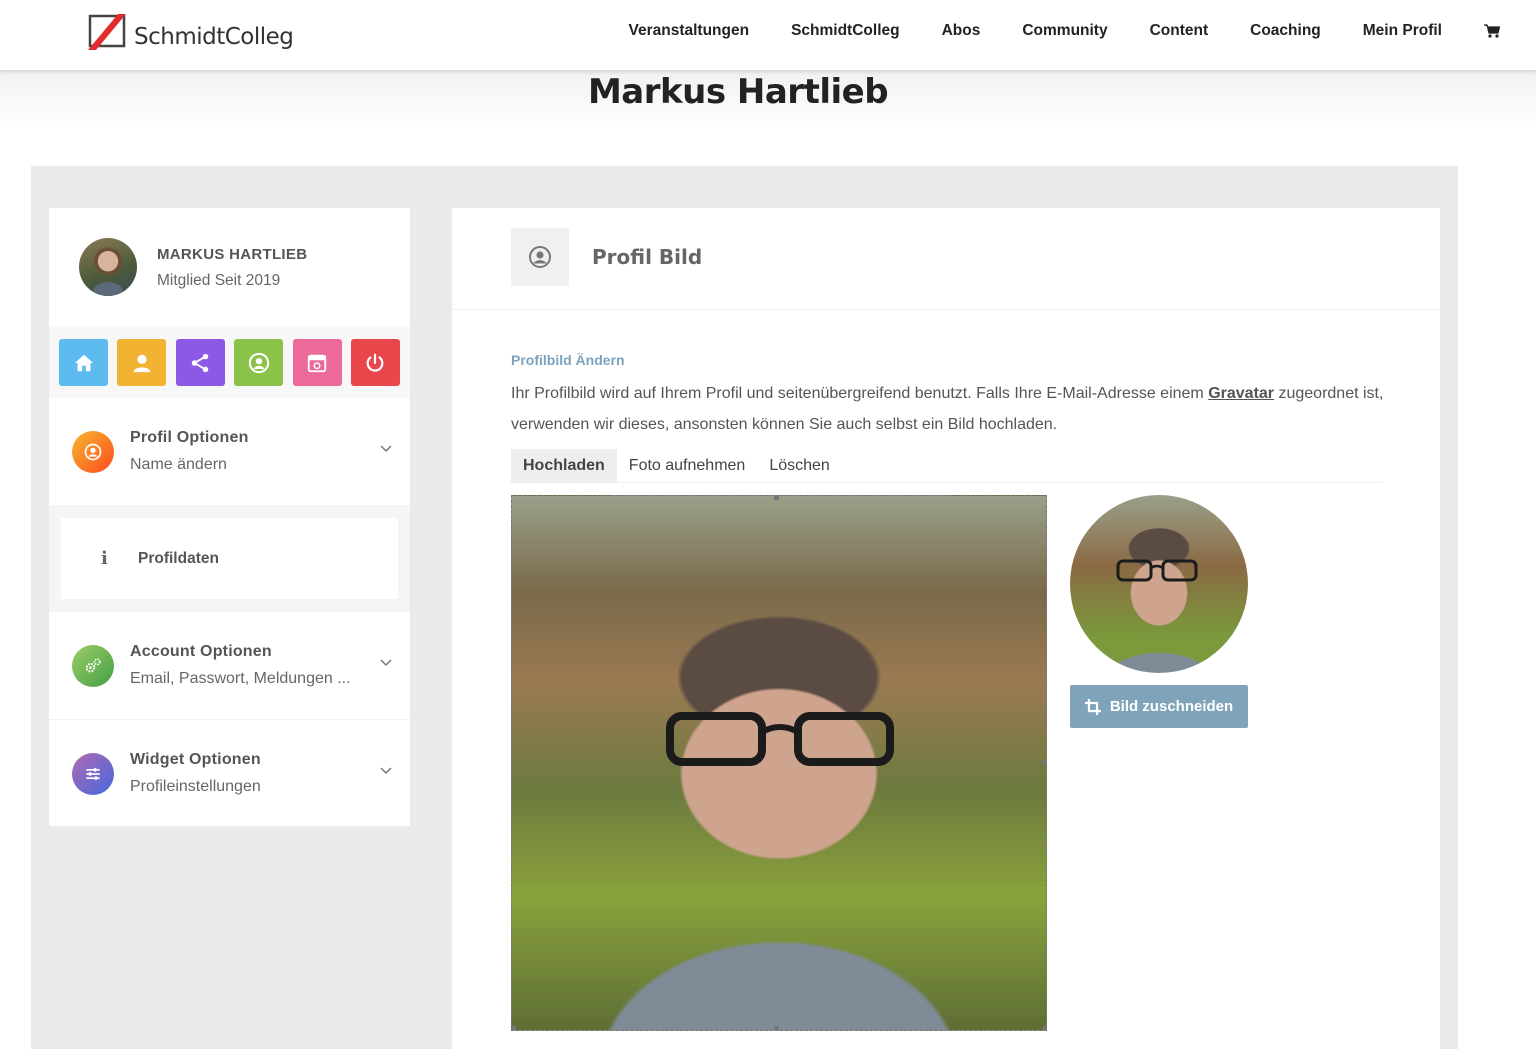 The width and height of the screenshot is (1536, 1049). What do you see at coordinates (93, 666) in the screenshot?
I see `gears-icon` at bounding box center [93, 666].